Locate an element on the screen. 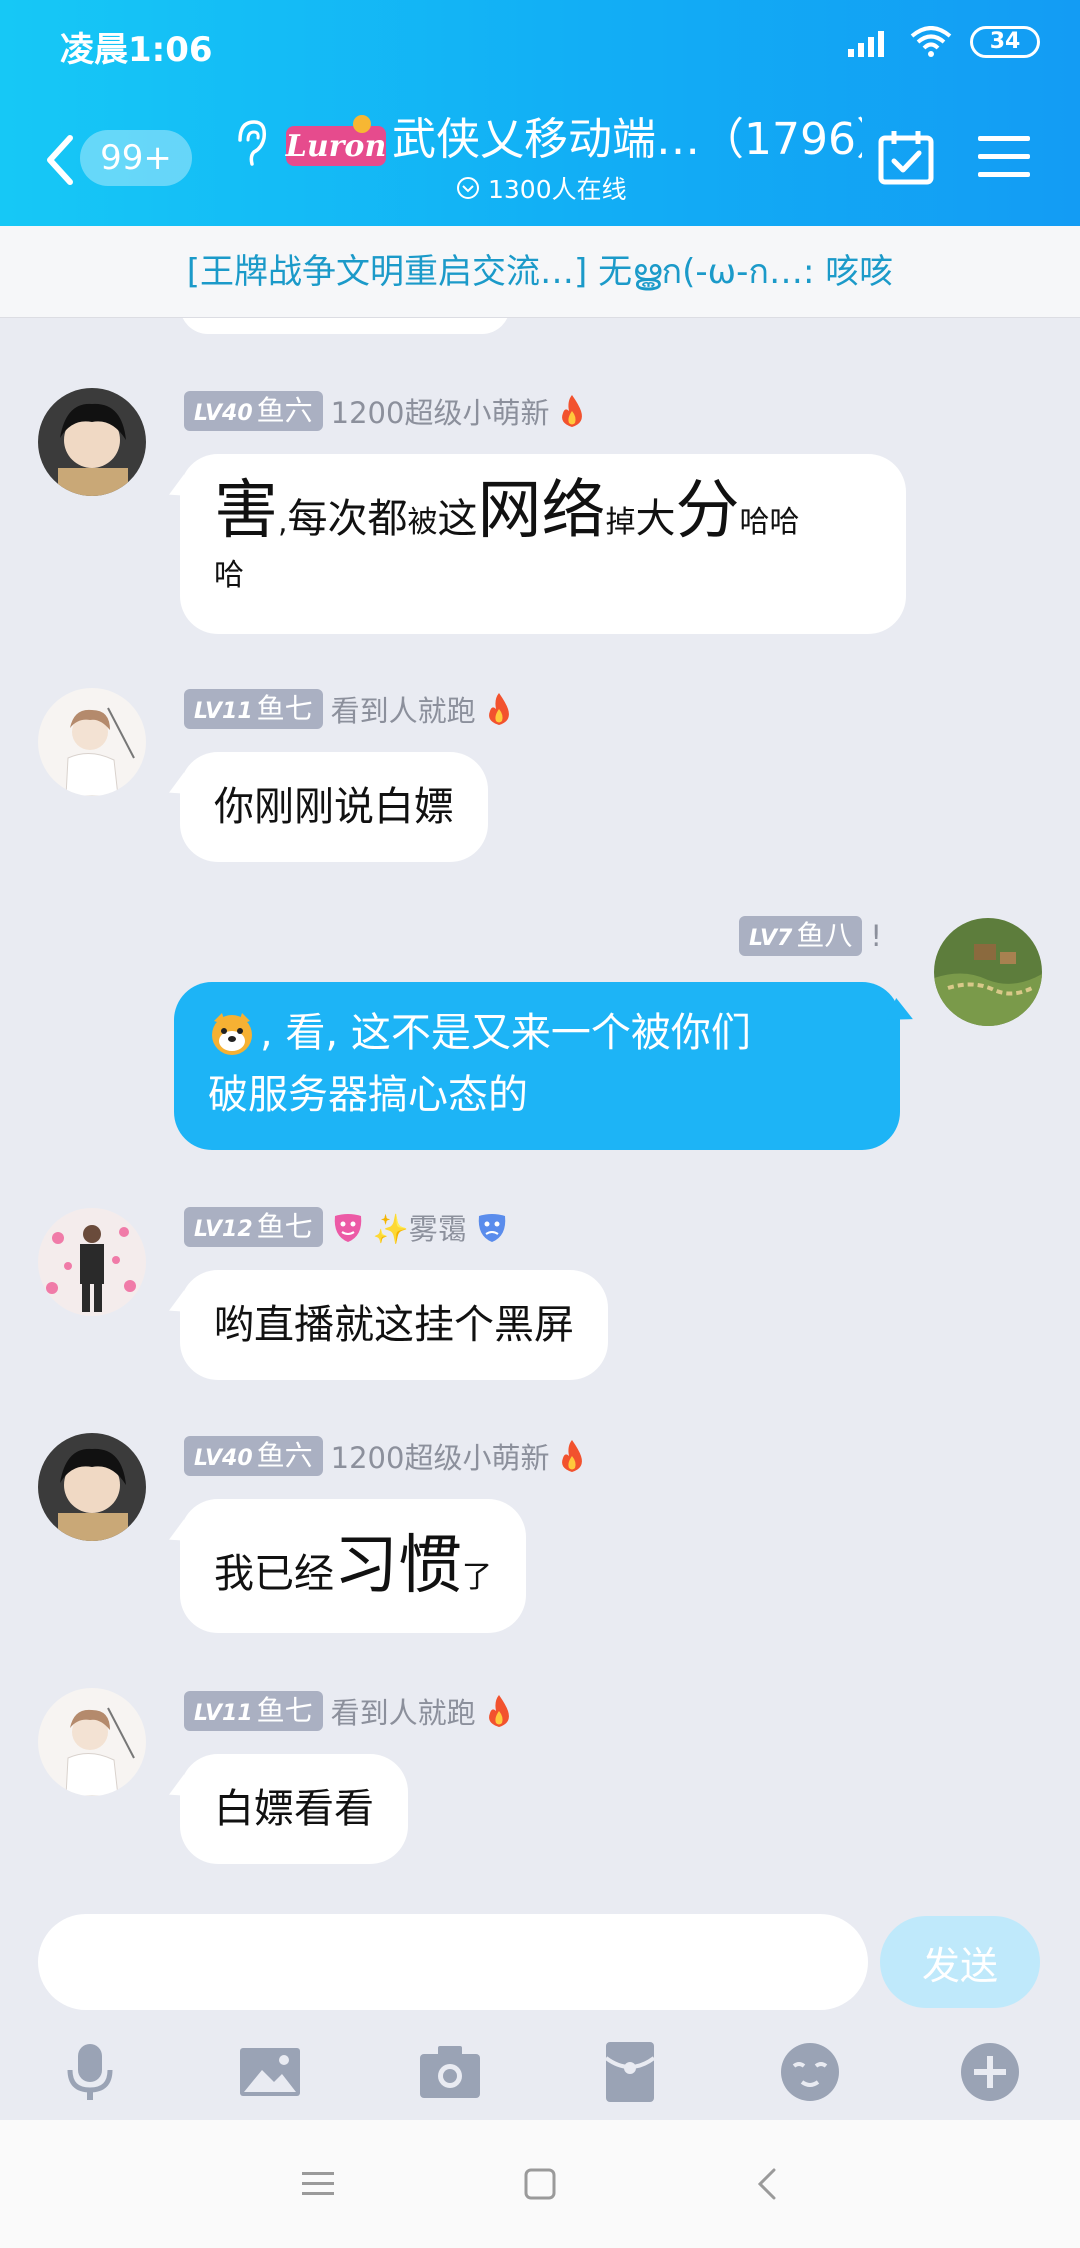 The image size is (1080, 2248). online-count-text: 1300人在线 is located at coordinates (557, 189).